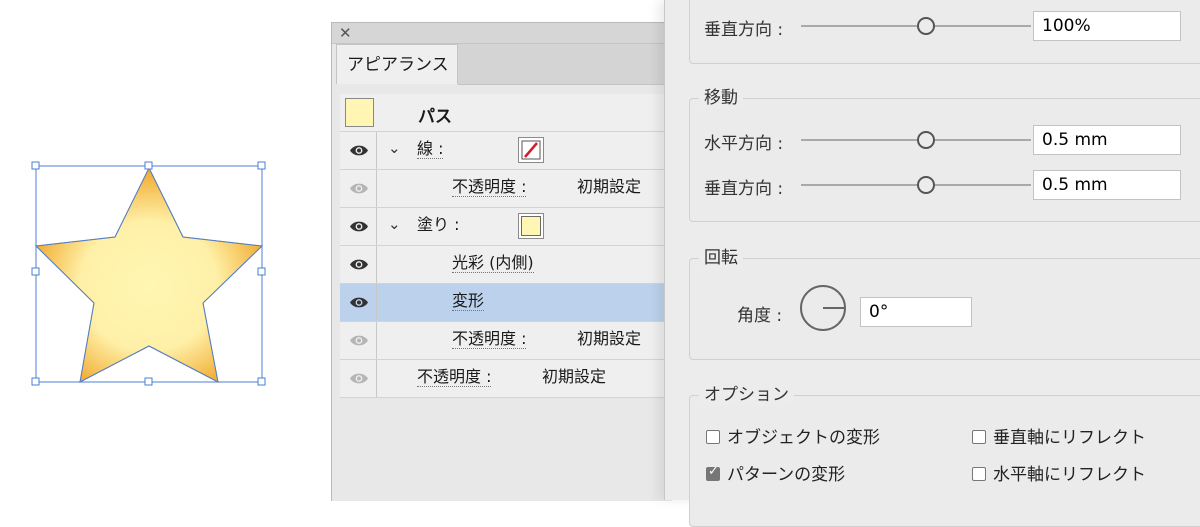 Image resolution: width=1200 pixels, height=527 pixels. I want to click on fill-opacity-label: 不透明度 :, so click(489, 339).